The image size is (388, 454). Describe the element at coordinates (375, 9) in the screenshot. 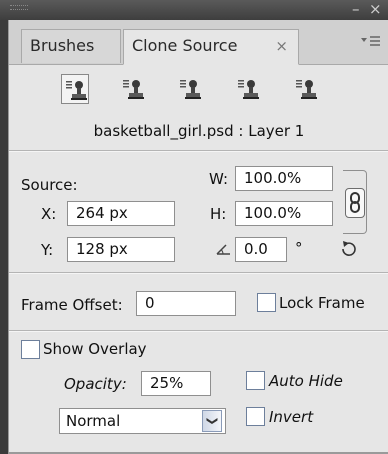

I see `close-panel-button: ×` at that location.